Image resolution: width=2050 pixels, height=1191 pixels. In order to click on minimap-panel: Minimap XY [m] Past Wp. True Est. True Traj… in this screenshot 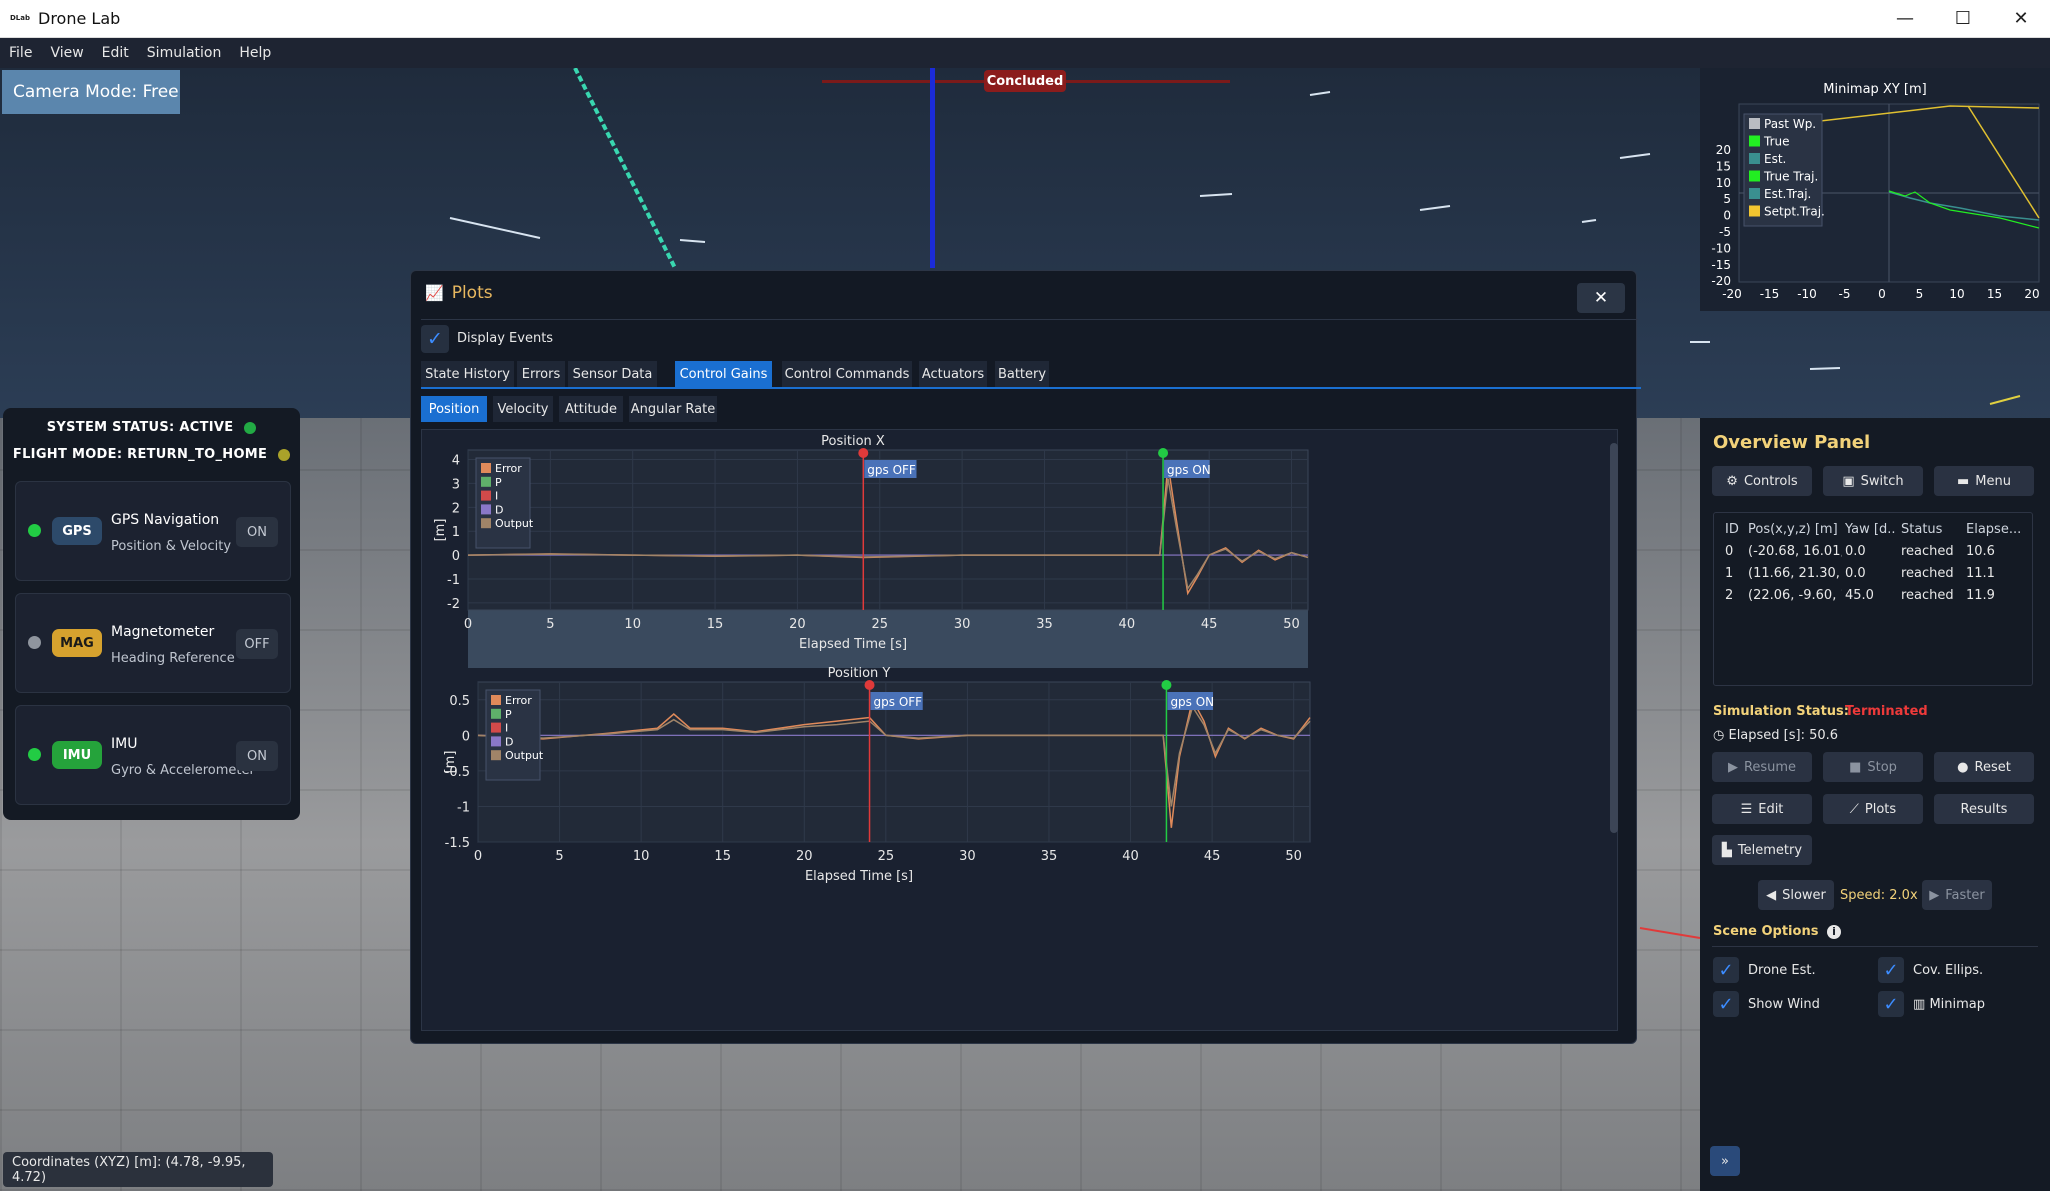, I will do `click(1875, 189)`.